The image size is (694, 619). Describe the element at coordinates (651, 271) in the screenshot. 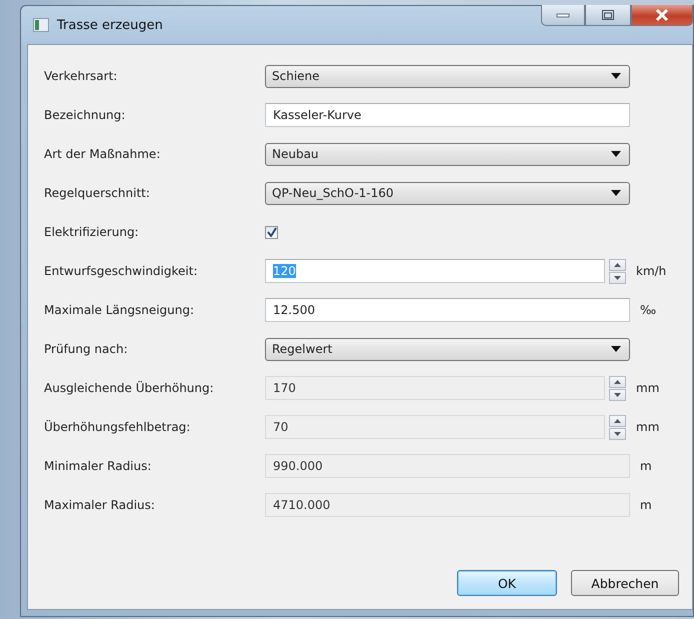

I see `unit-label: km/h` at that location.